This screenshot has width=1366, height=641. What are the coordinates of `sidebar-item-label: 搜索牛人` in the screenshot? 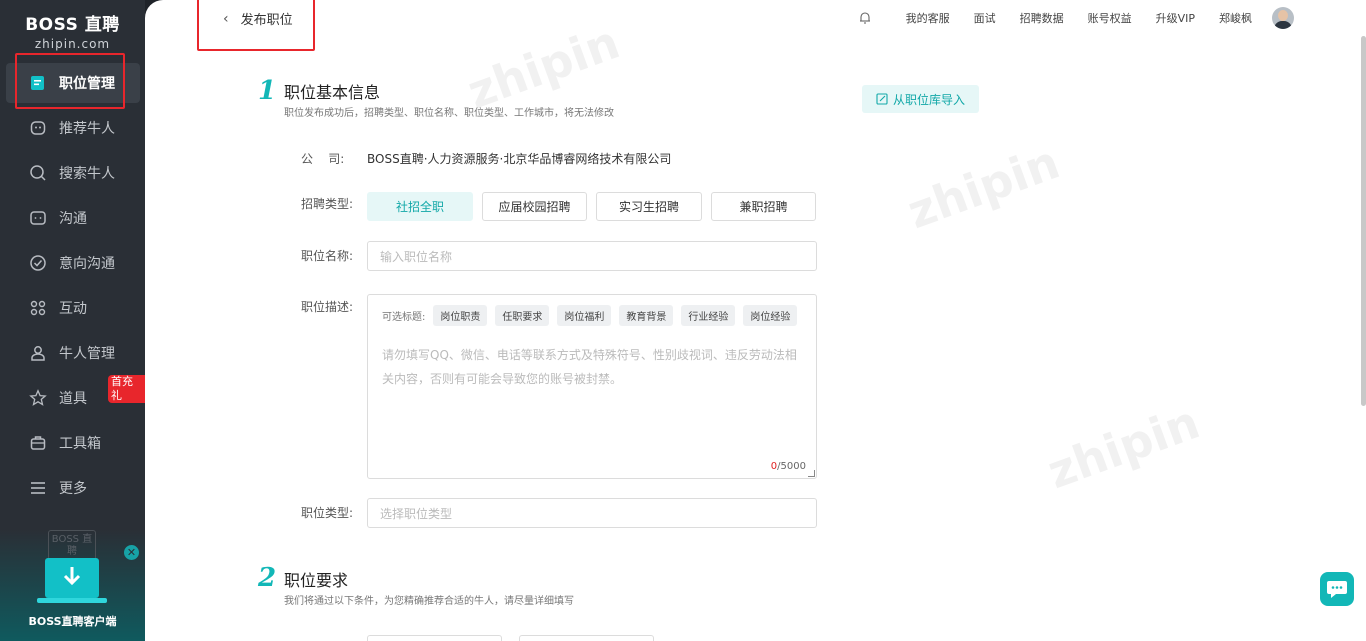 It's located at (87, 174).